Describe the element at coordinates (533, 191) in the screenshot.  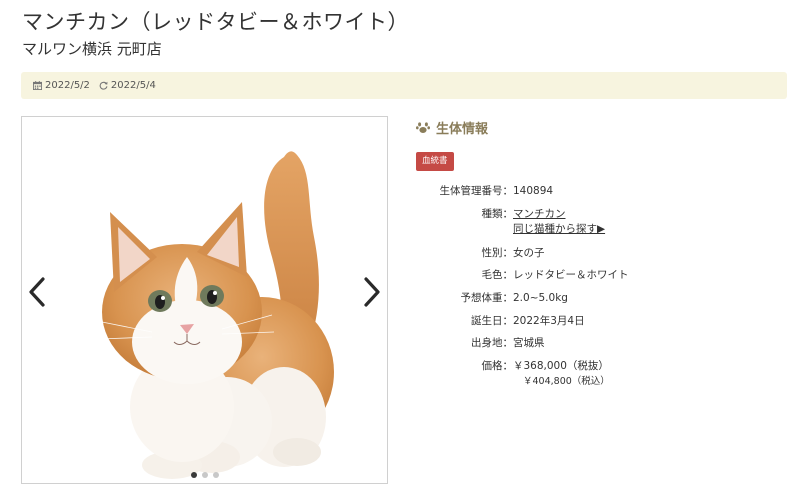
I see `spec-value: 140894` at that location.